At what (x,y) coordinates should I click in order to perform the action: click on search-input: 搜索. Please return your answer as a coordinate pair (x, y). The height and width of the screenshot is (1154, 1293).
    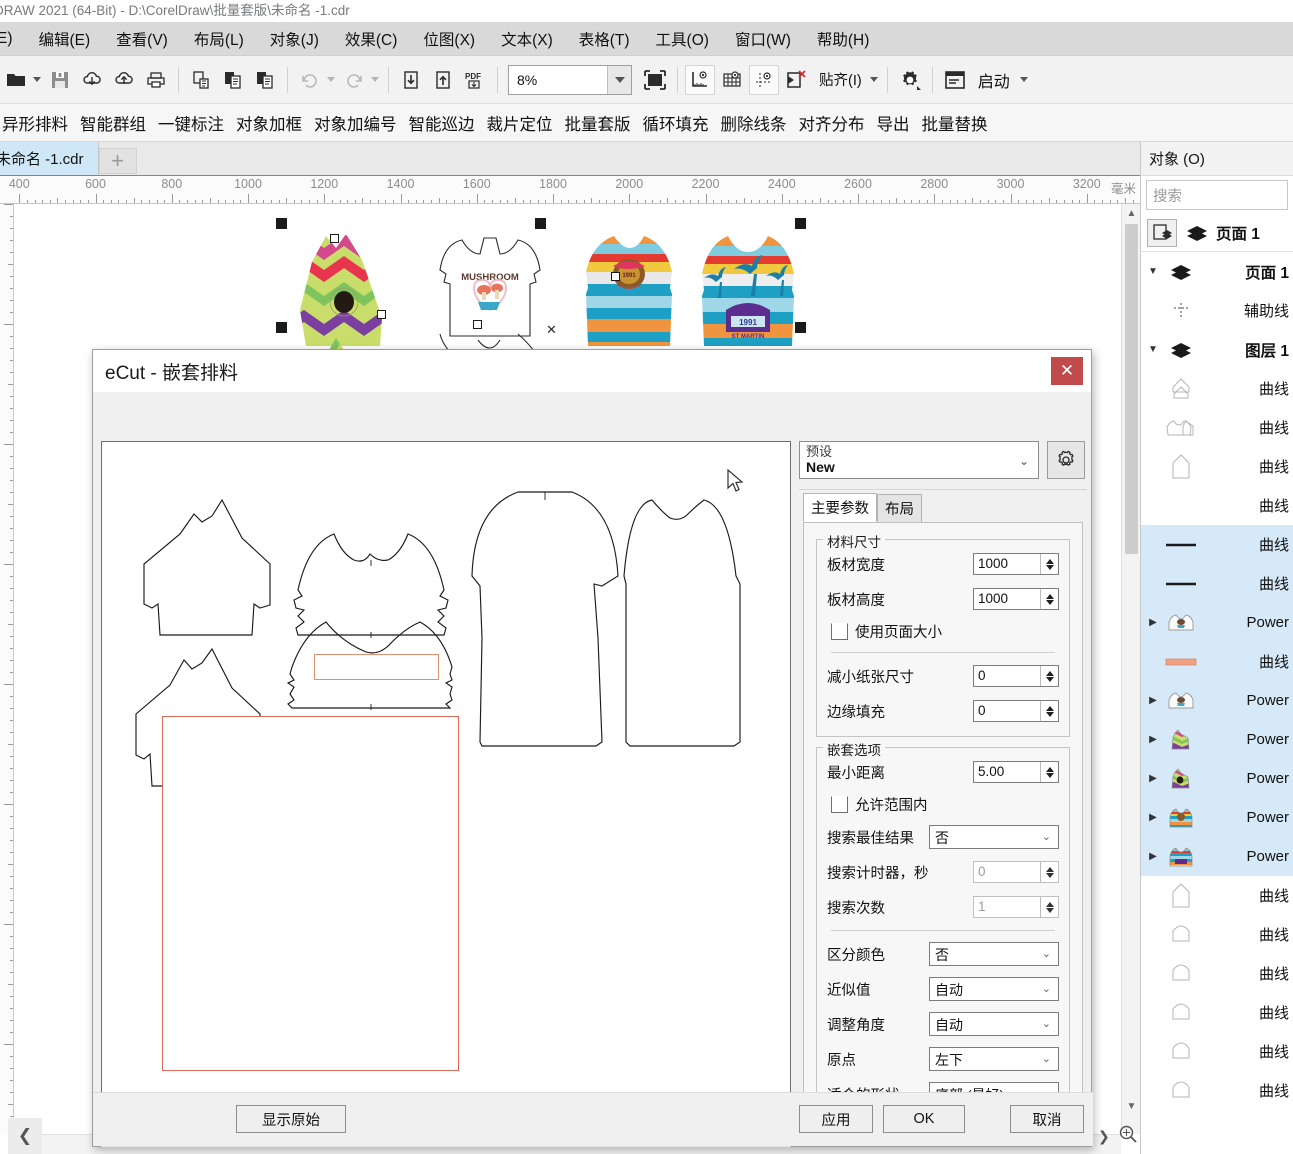
    Looking at the image, I should click on (1217, 195).